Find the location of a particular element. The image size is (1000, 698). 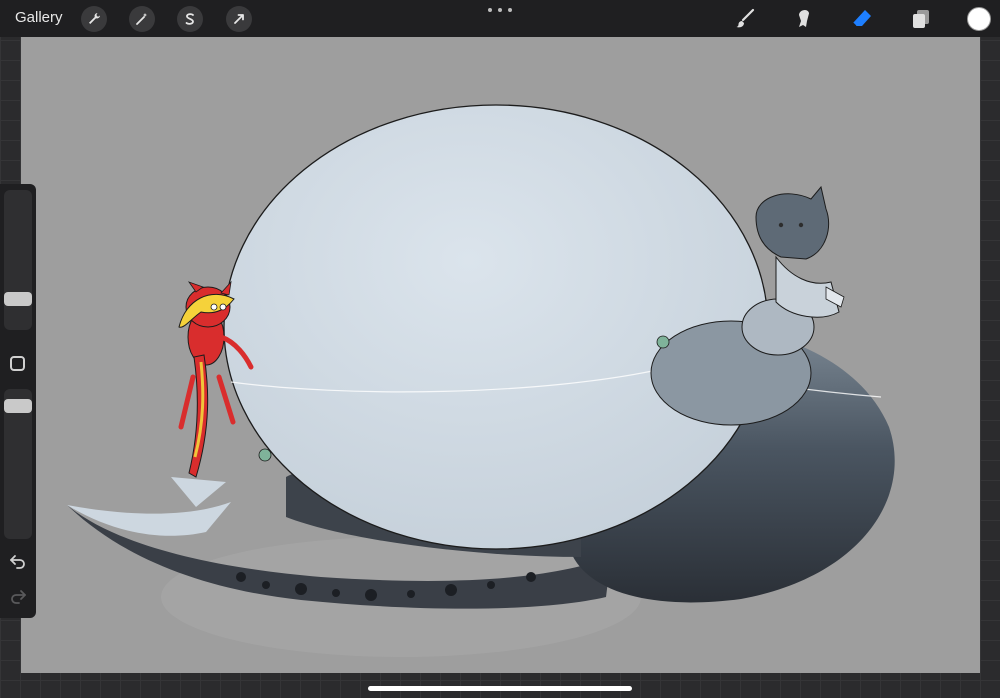

left-sidebar is located at coordinates (18, 401).